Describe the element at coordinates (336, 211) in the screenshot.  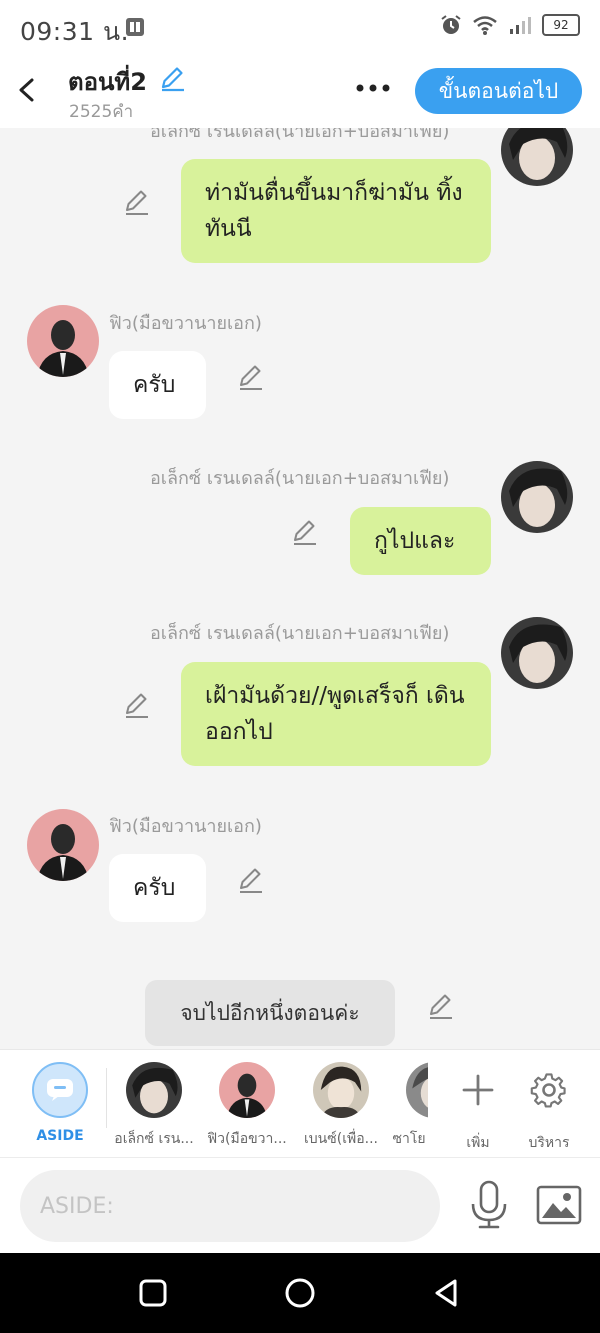
I see `message-bubble-right: ท่ามันตื่นขึ้นมาก็ฆ่ามัน ทิ้งทันนี` at that location.